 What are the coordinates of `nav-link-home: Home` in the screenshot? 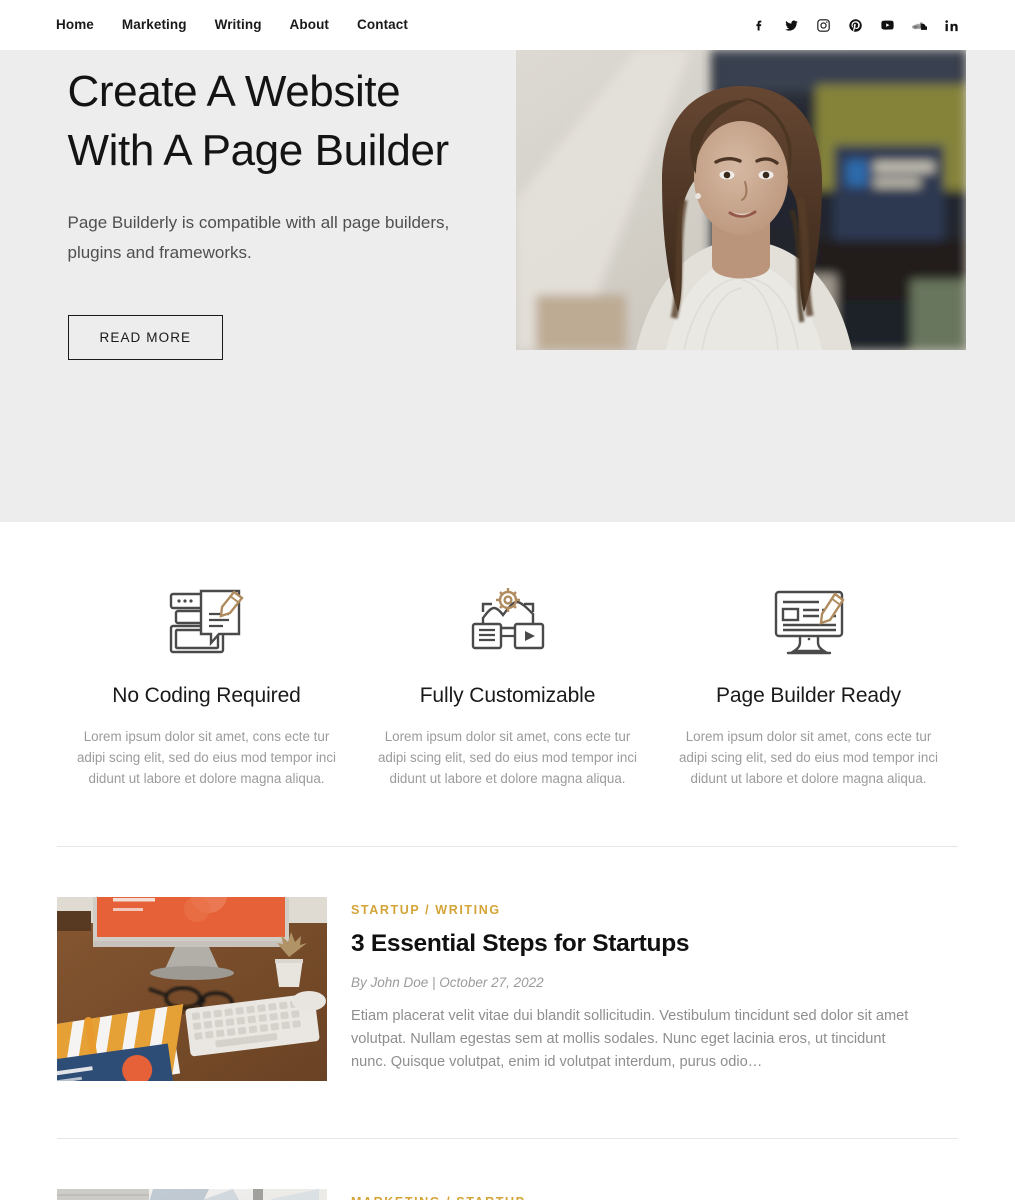 It's located at (75, 25).